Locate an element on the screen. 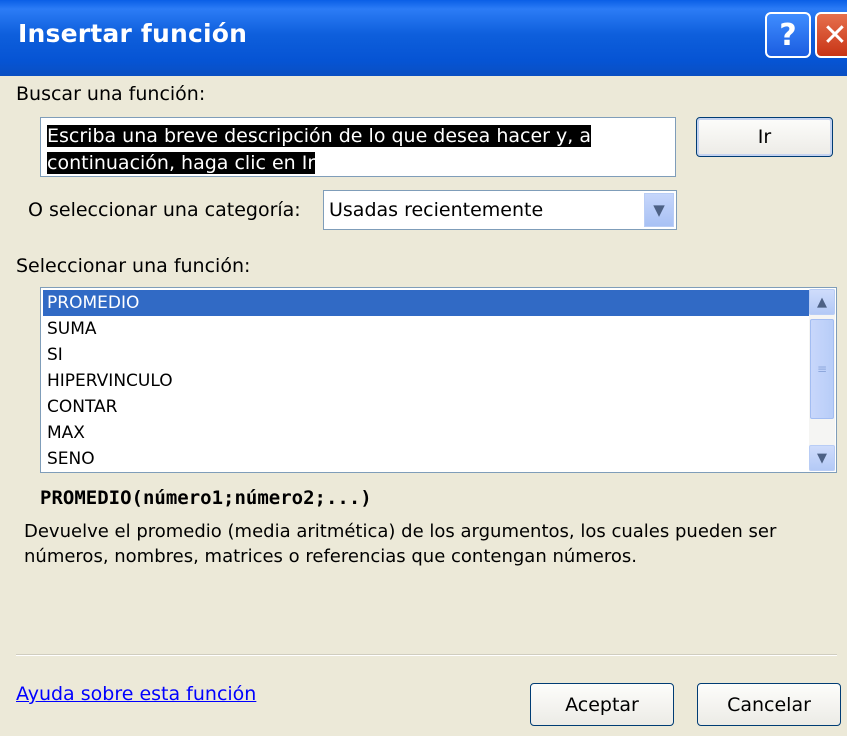  function-signature: PROMEDIO(número1;número2;...) is located at coordinates (206, 498).